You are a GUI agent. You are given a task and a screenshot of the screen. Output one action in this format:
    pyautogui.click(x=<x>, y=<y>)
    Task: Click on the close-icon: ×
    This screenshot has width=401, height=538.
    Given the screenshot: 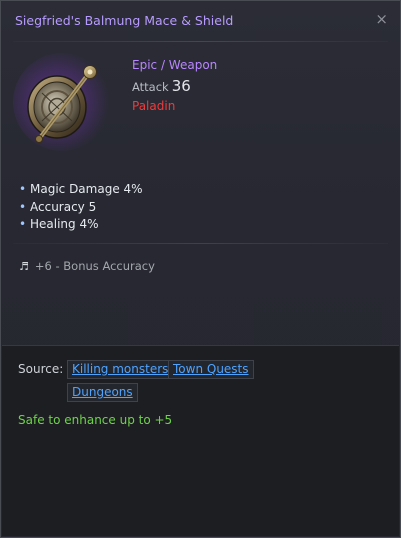 What is the action you would take?
    pyautogui.click(x=381, y=19)
    